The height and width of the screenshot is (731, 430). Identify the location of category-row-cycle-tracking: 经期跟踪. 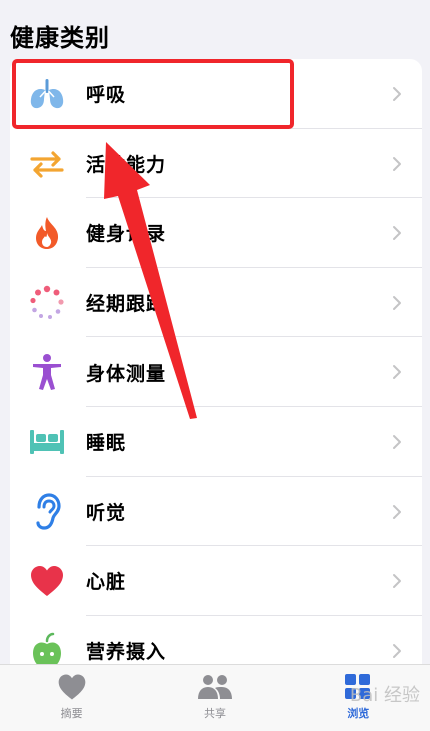
(216, 303).